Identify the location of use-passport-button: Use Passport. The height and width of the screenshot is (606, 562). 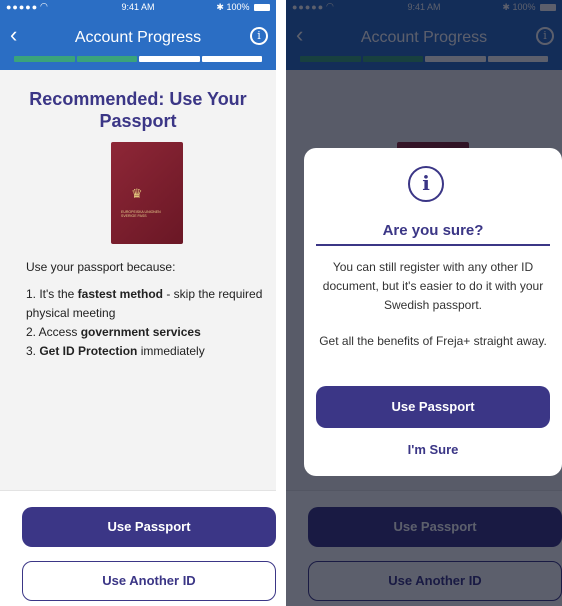
(149, 527).